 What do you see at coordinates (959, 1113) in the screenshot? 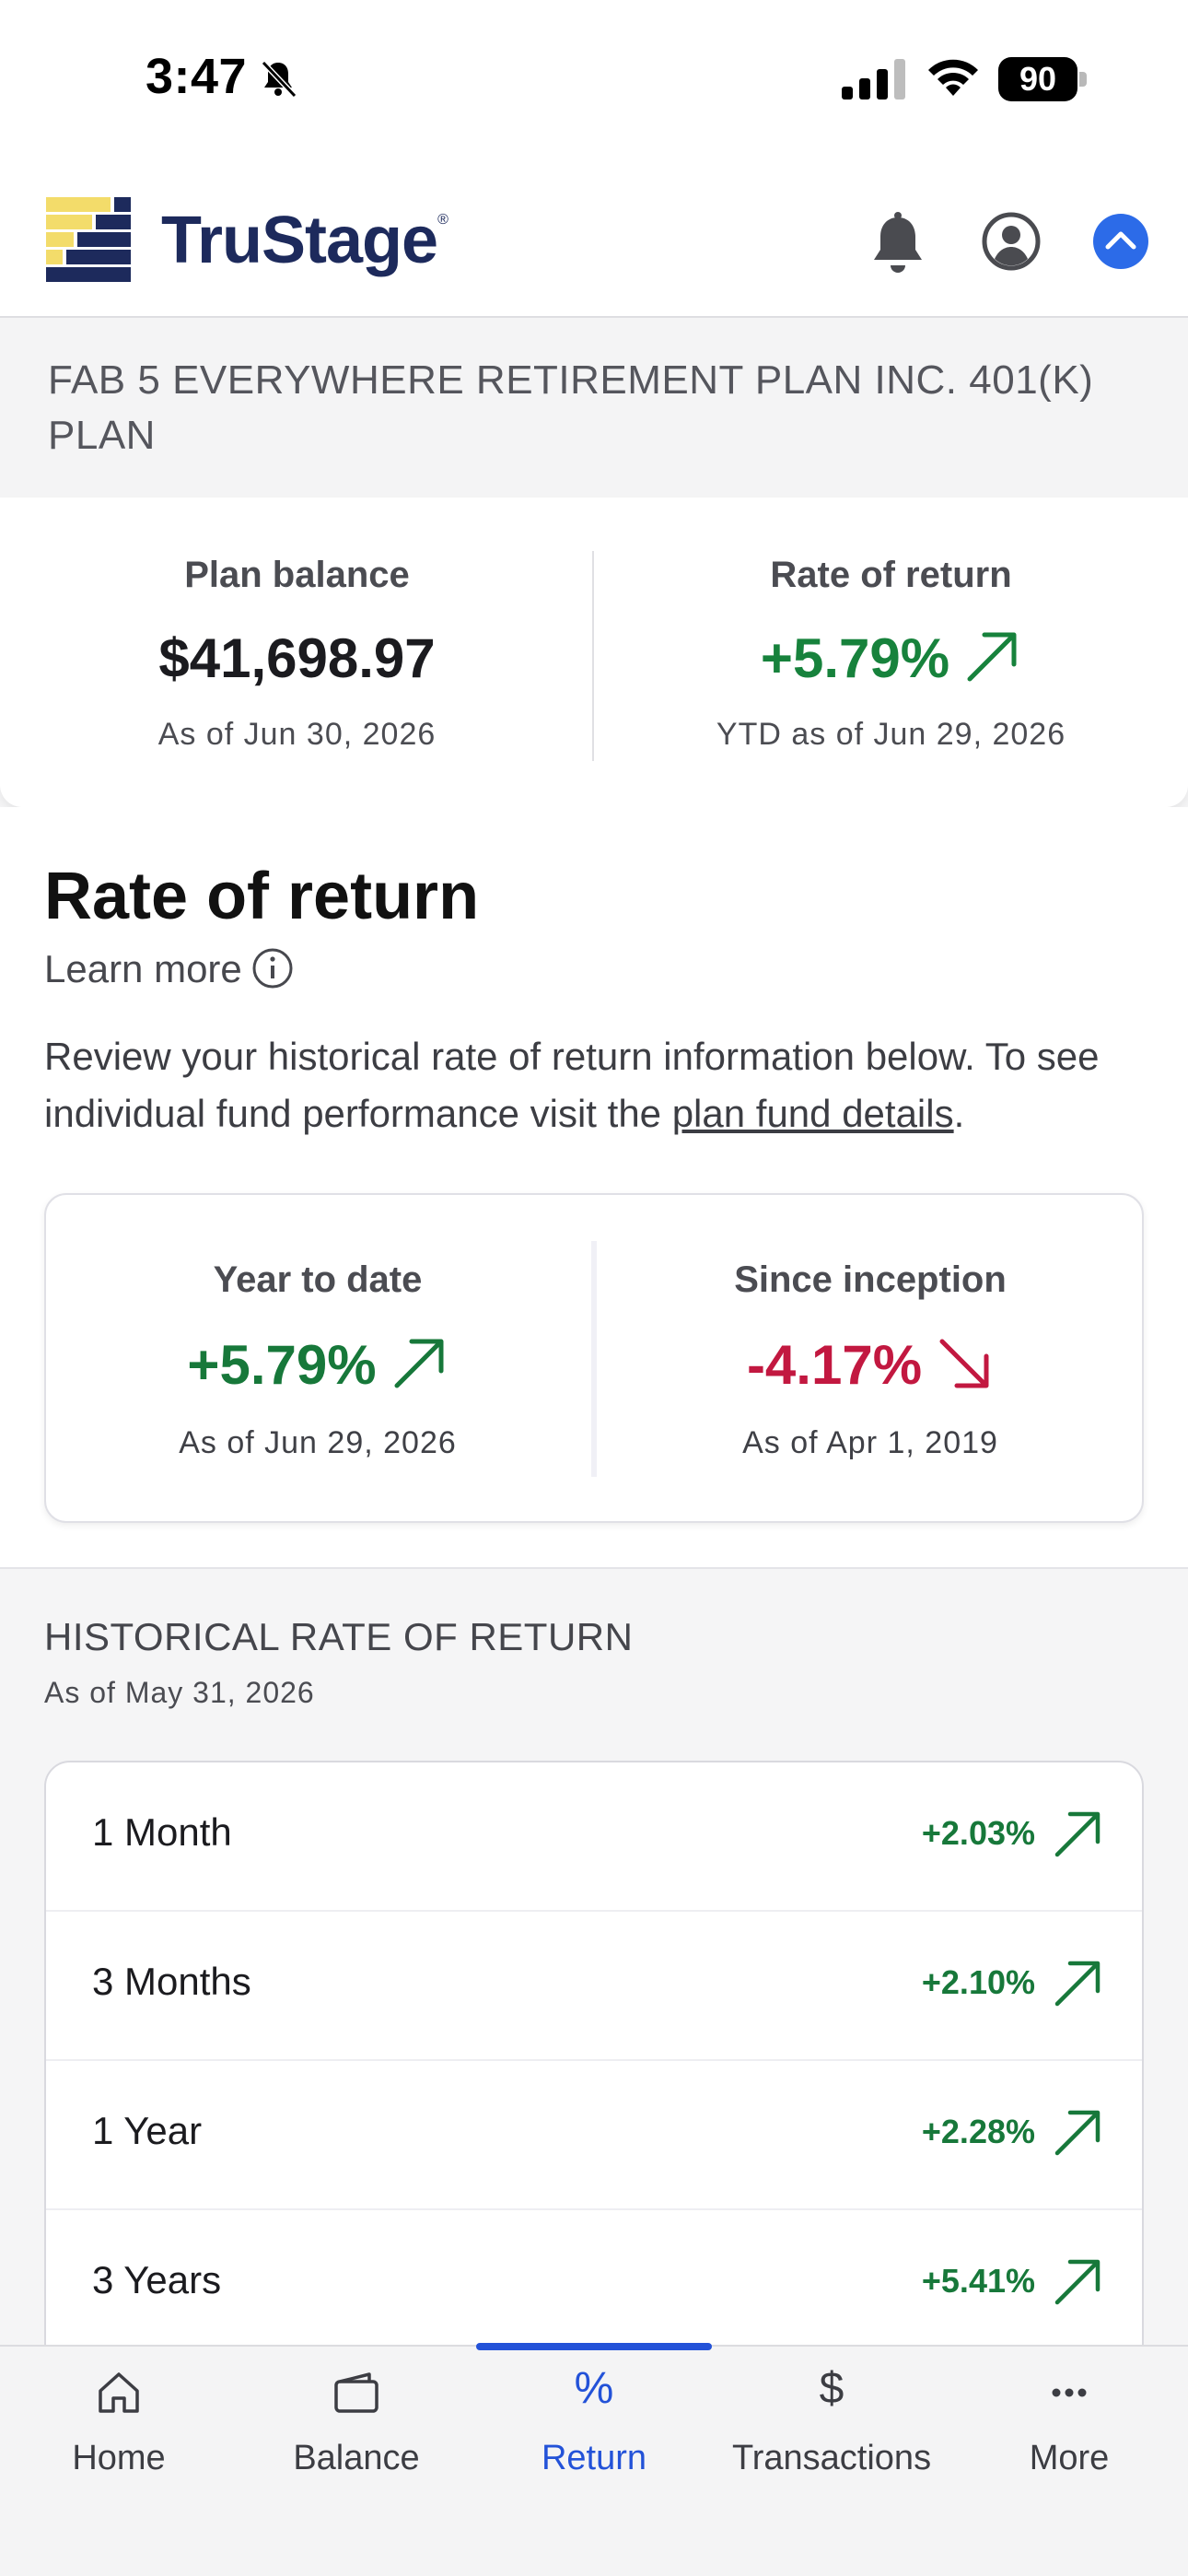
I see `description-end: .` at bounding box center [959, 1113].